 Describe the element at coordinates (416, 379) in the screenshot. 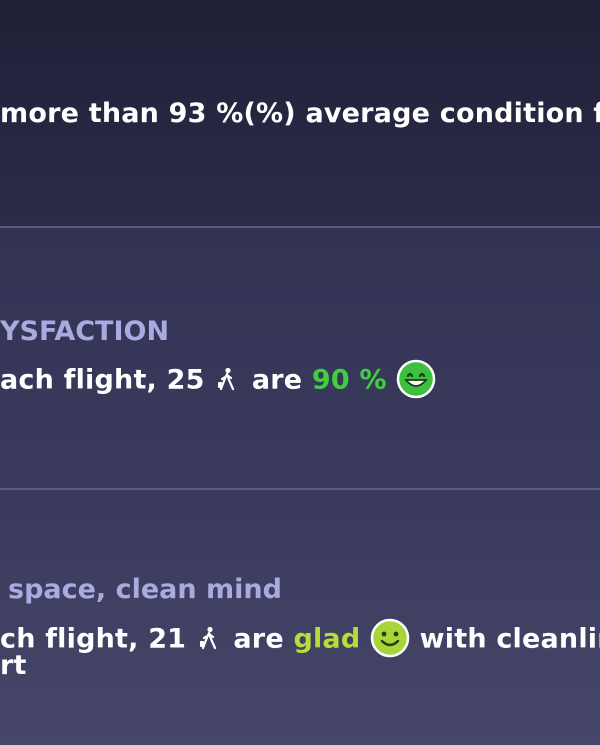

I see `grinning-face-icon` at that location.